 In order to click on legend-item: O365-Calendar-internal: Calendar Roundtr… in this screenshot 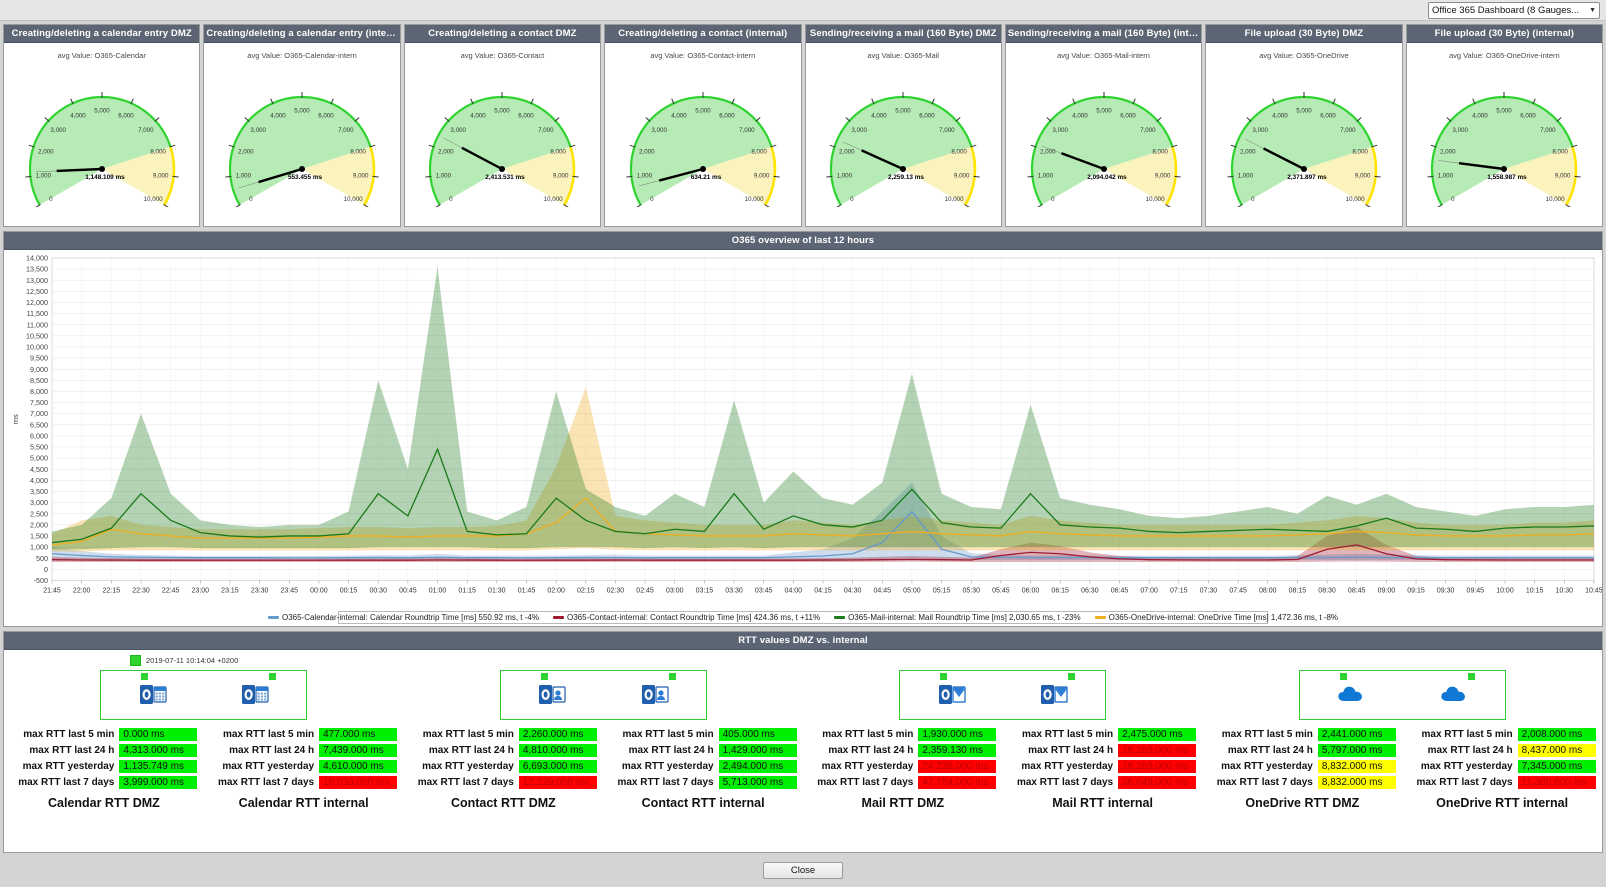, I will do `click(403, 617)`.